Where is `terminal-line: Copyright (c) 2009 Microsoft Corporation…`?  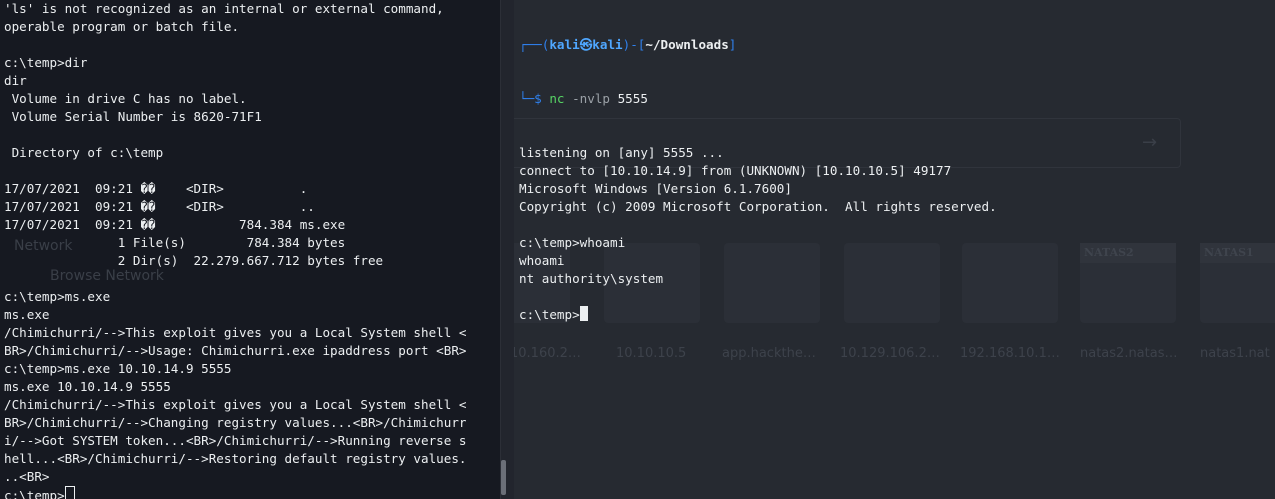 terminal-line: Copyright (c) 2009 Microsoft Corporation… is located at coordinates (758, 206).